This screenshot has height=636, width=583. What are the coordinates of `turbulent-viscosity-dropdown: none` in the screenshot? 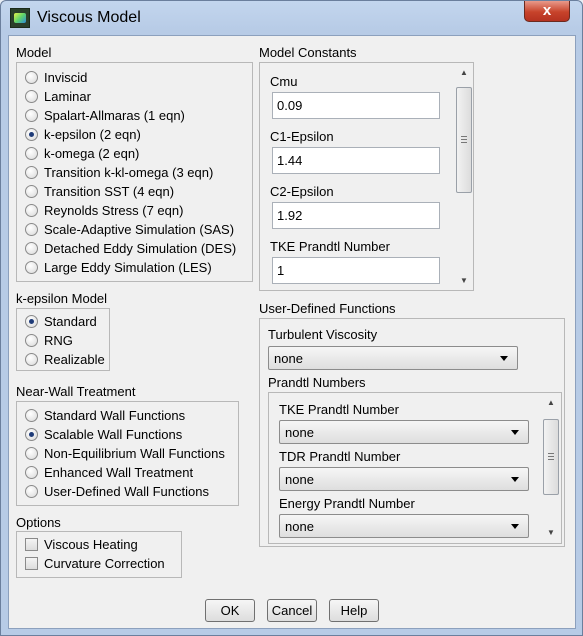 It's located at (393, 358).